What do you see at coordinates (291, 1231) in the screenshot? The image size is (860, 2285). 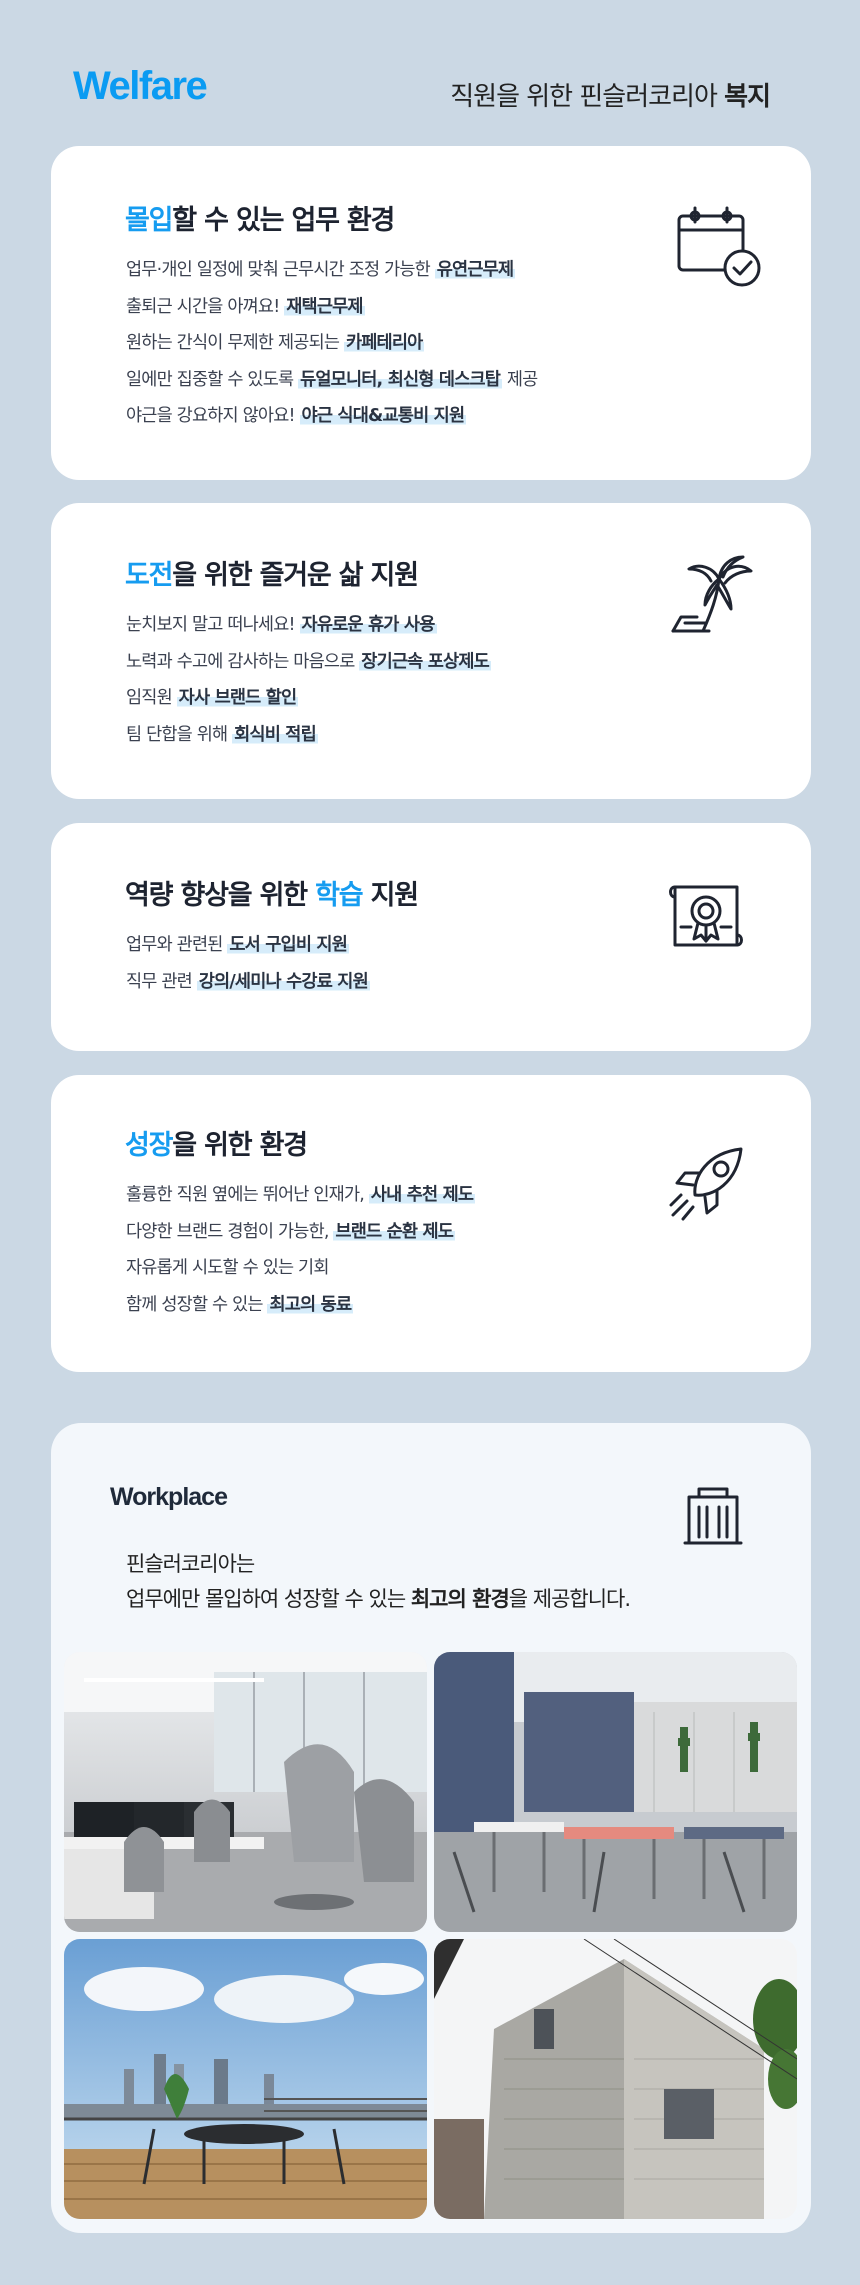 I see `benefit-line: 다양한 브랜드 경험이 가능한, 브랜드 순환 제도` at bounding box center [291, 1231].